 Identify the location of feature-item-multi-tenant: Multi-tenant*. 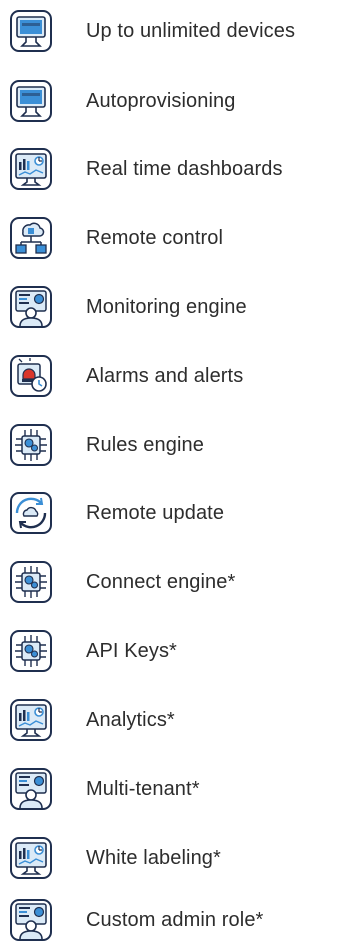
(174, 789).